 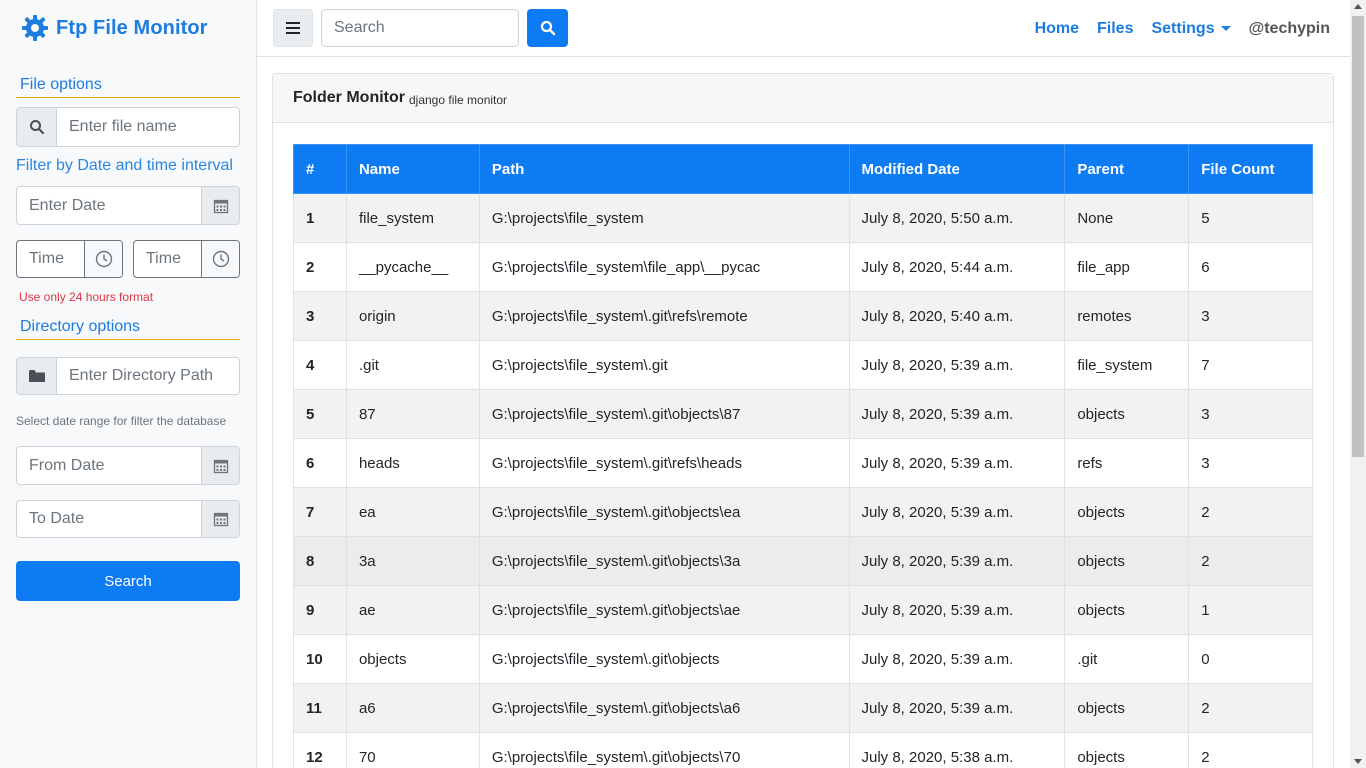 I want to click on date-field: Enter Date, so click(x=128, y=205).